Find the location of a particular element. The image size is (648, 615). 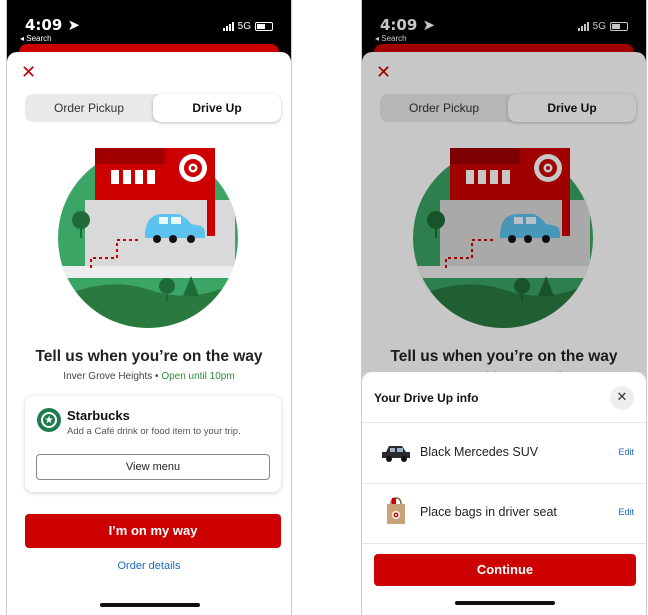

signal-icon is located at coordinates (228, 26).